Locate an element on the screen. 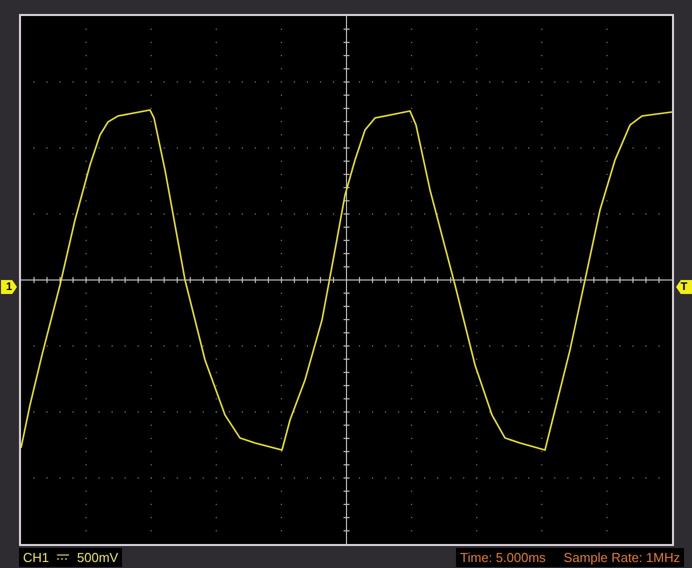  sample-rate: Sample Rate: 1MHz is located at coordinates (622, 557).